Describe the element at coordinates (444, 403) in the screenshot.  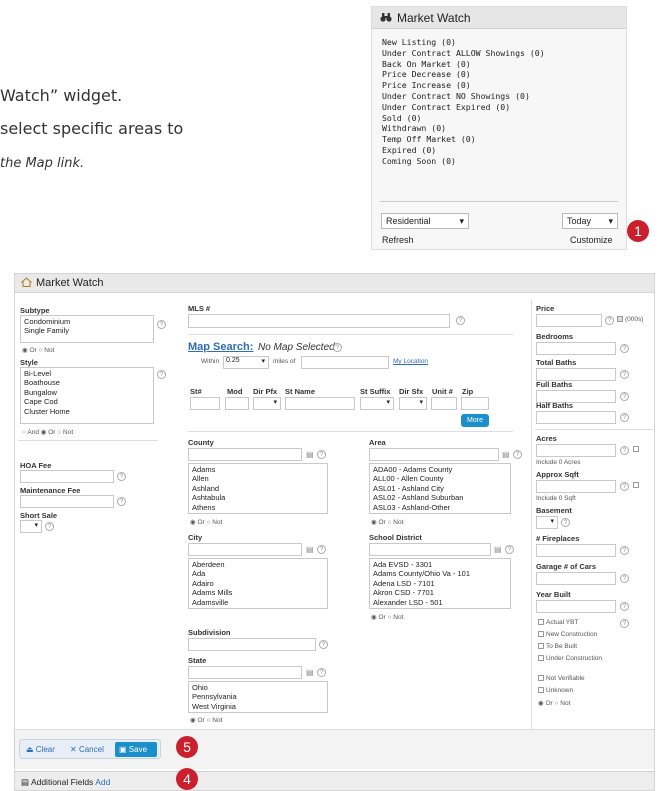
I see `unit-number-input` at that location.